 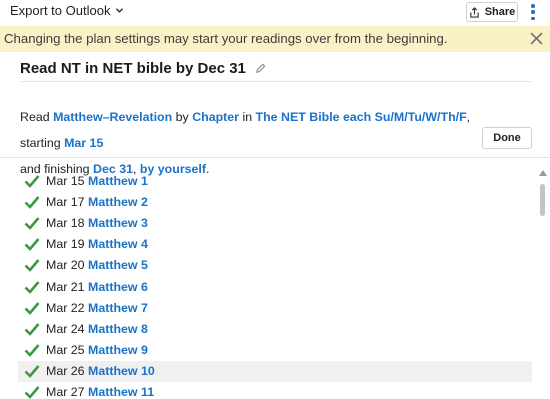 What do you see at coordinates (118, 329) in the screenshot?
I see `reading-link: Matthew 8` at bounding box center [118, 329].